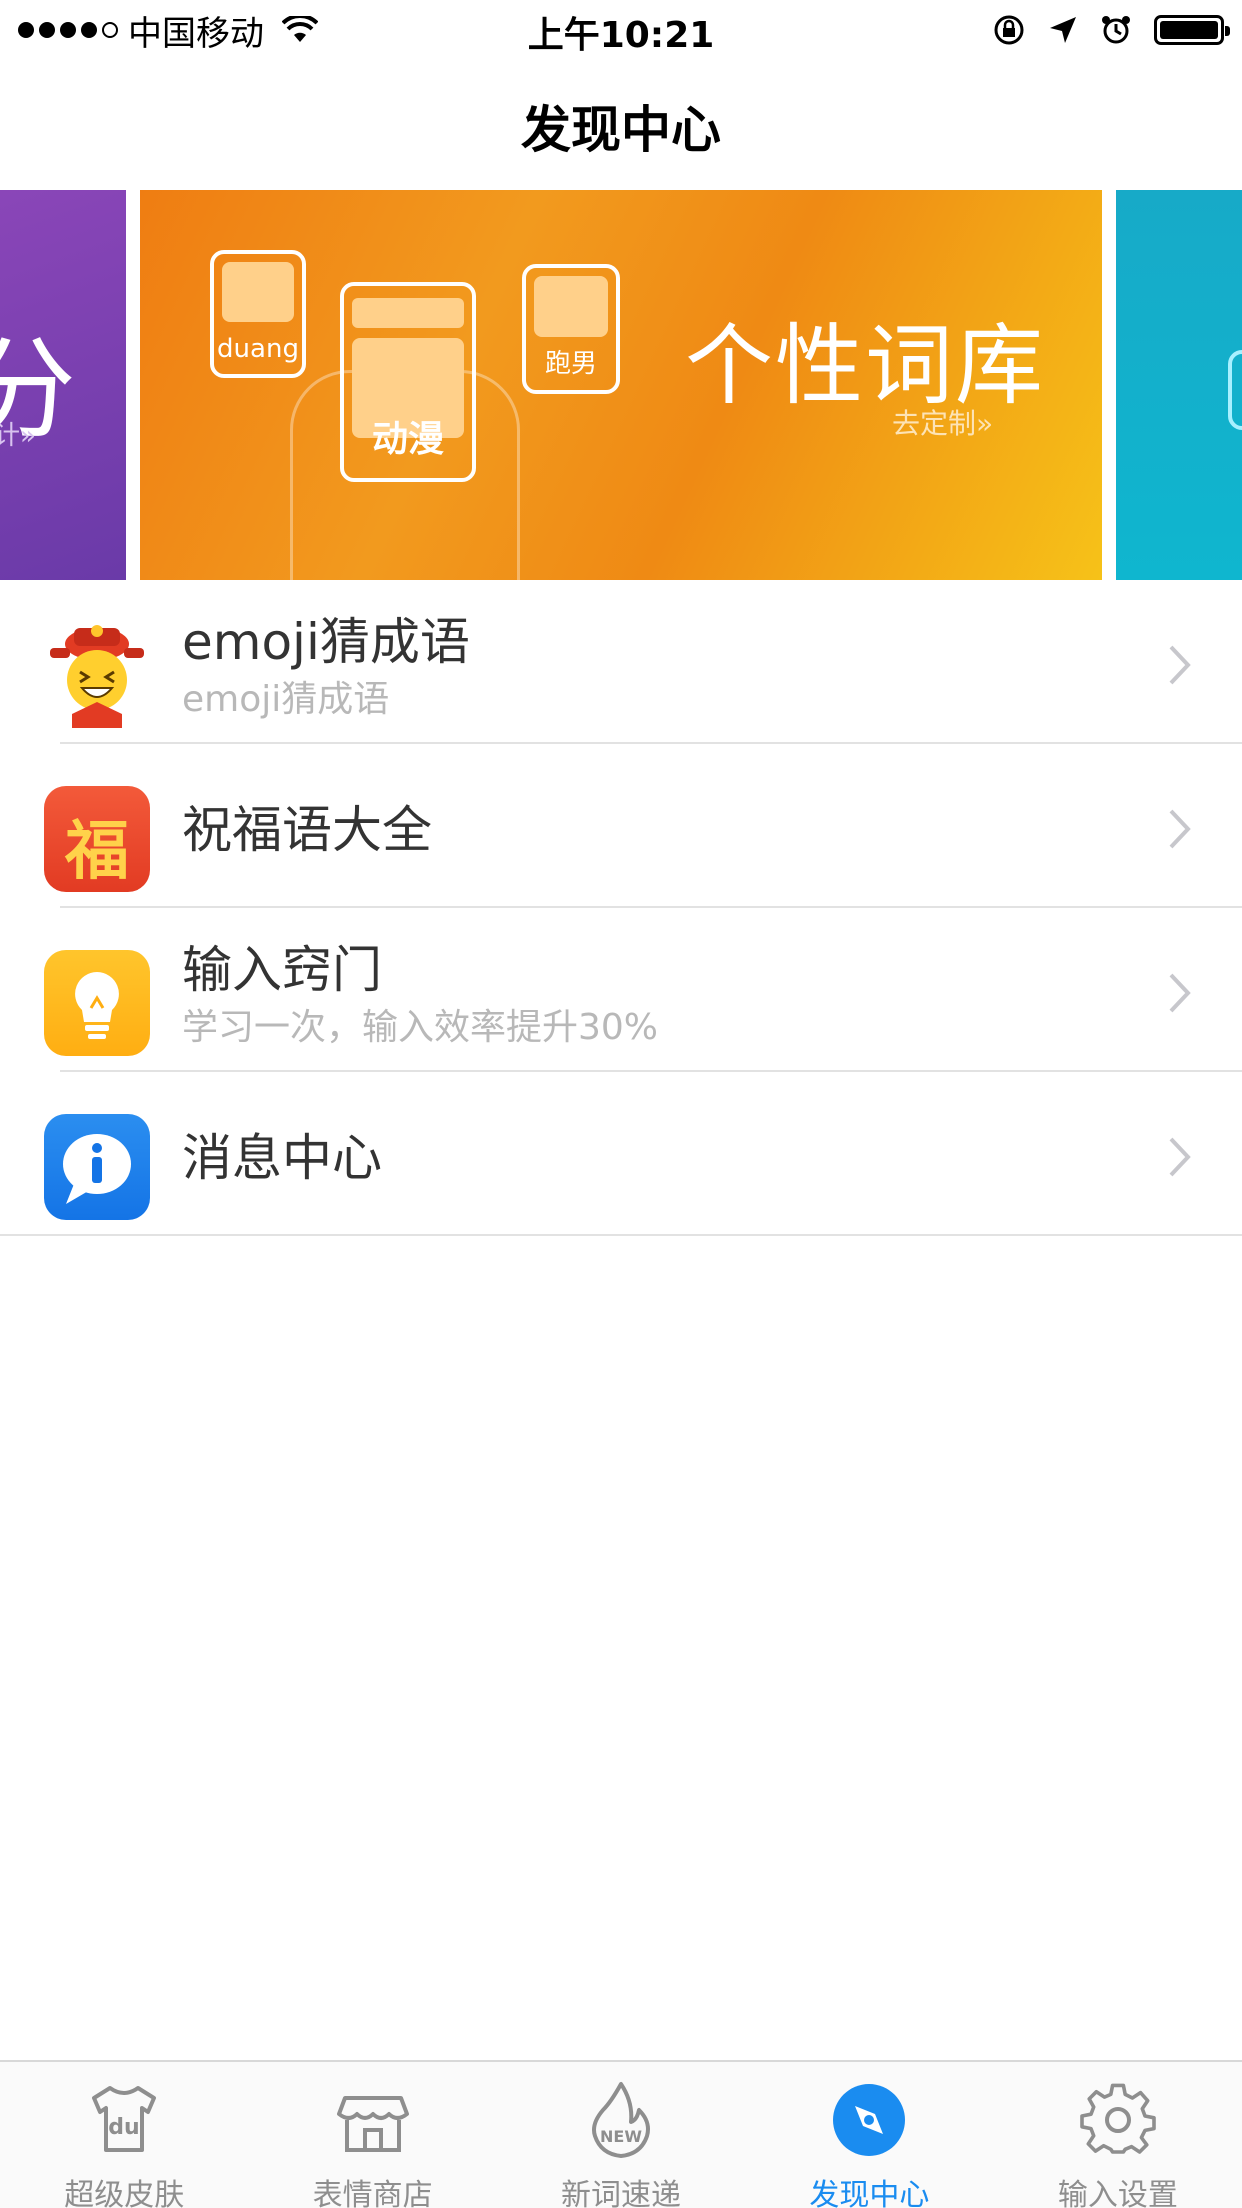 The image size is (1242, 2208). I want to click on list-item-title: 消息中心, so click(282, 1158).